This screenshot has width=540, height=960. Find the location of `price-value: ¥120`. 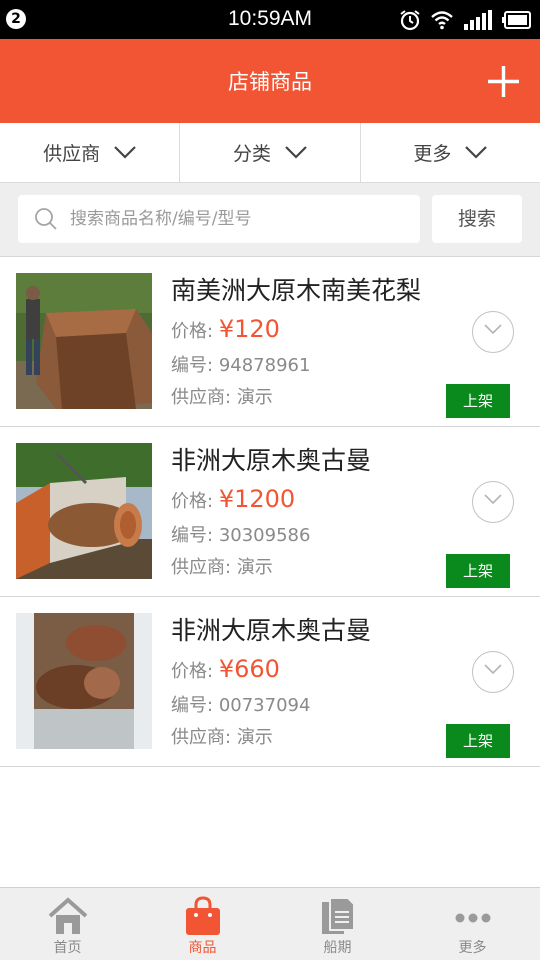

price-value: ¥120 is located at coordinates (249, 329).